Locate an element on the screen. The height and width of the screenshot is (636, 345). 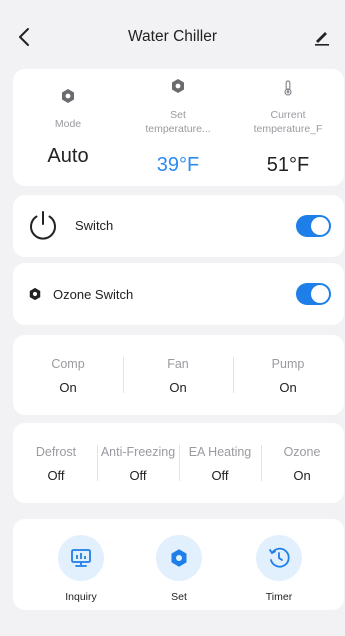
comp-label: Comp is located at coordinates (68, 364).